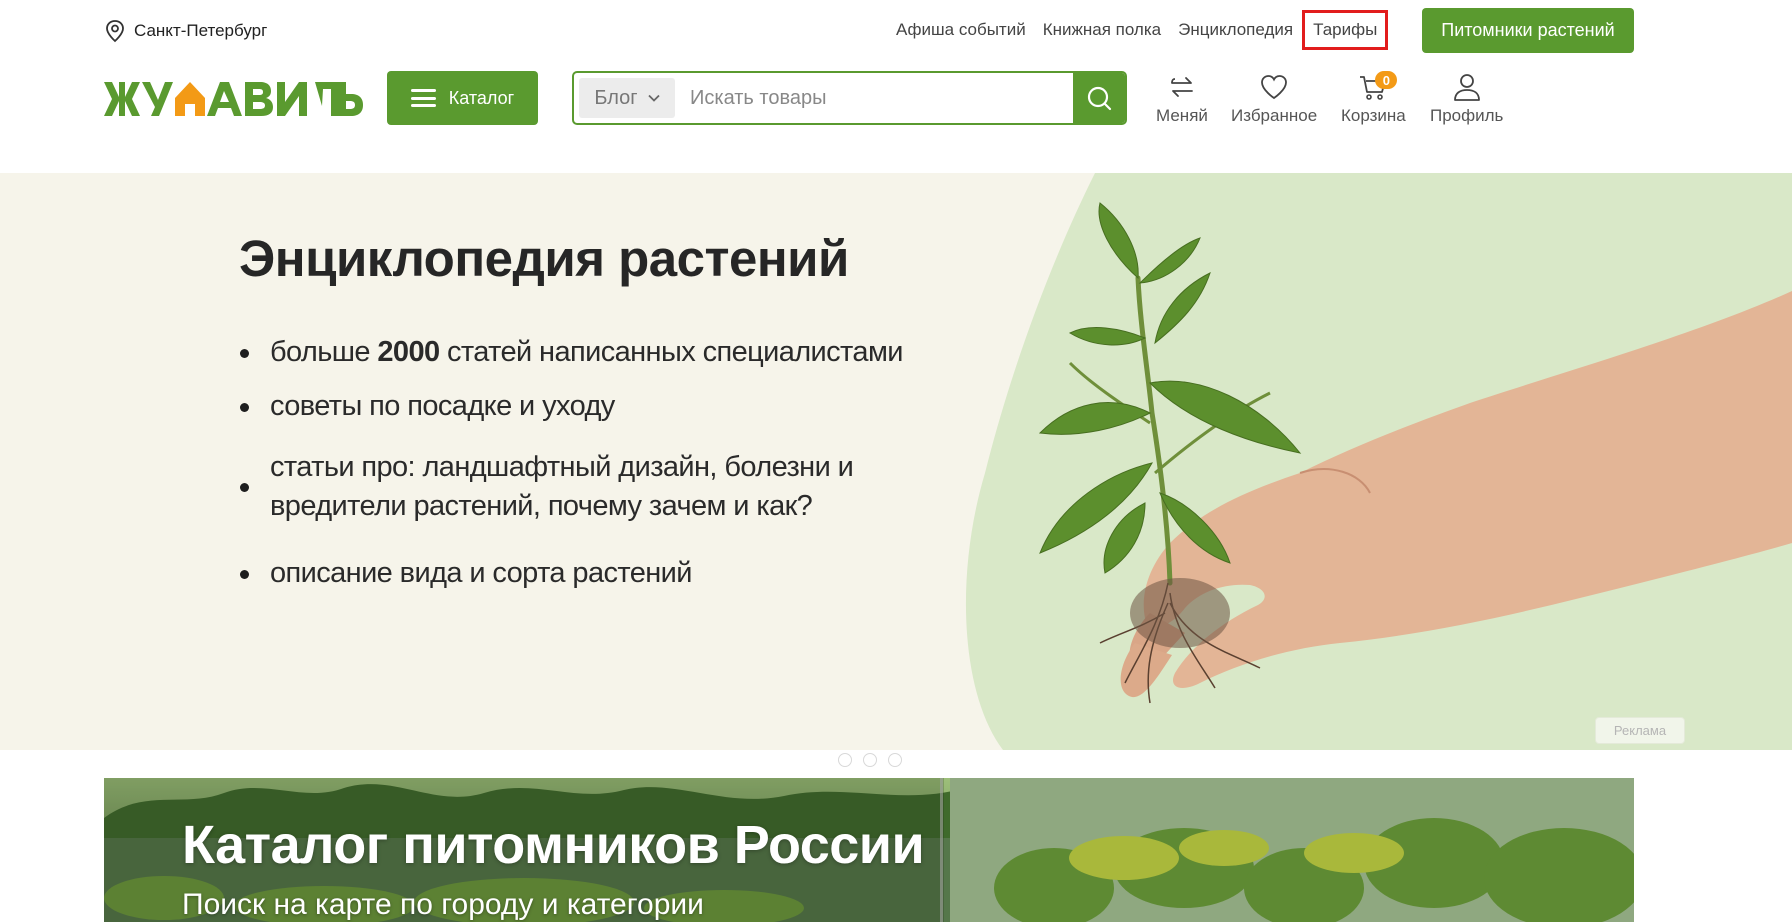 The width and height of the screenshot is (1792, 922). What do you see at coordinates (553, 845) in the screenshot?
I see `catalog-banner-title: Каталог питомников России` at bounding box center [553, 845].